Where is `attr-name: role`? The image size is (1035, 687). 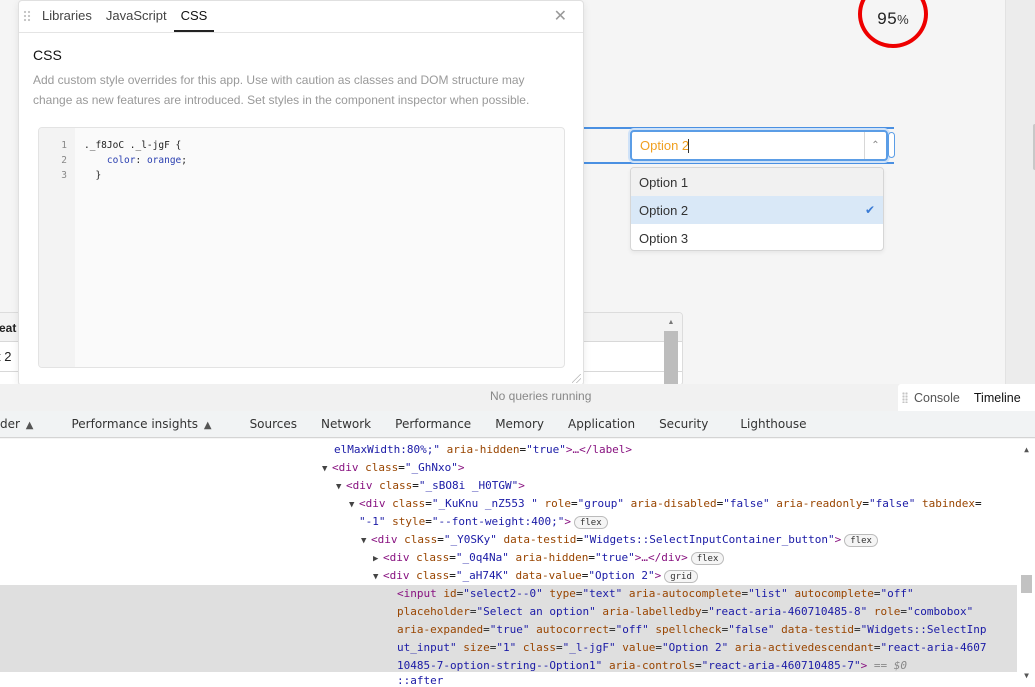 attr-name: role is located at coordinates (887, 611).